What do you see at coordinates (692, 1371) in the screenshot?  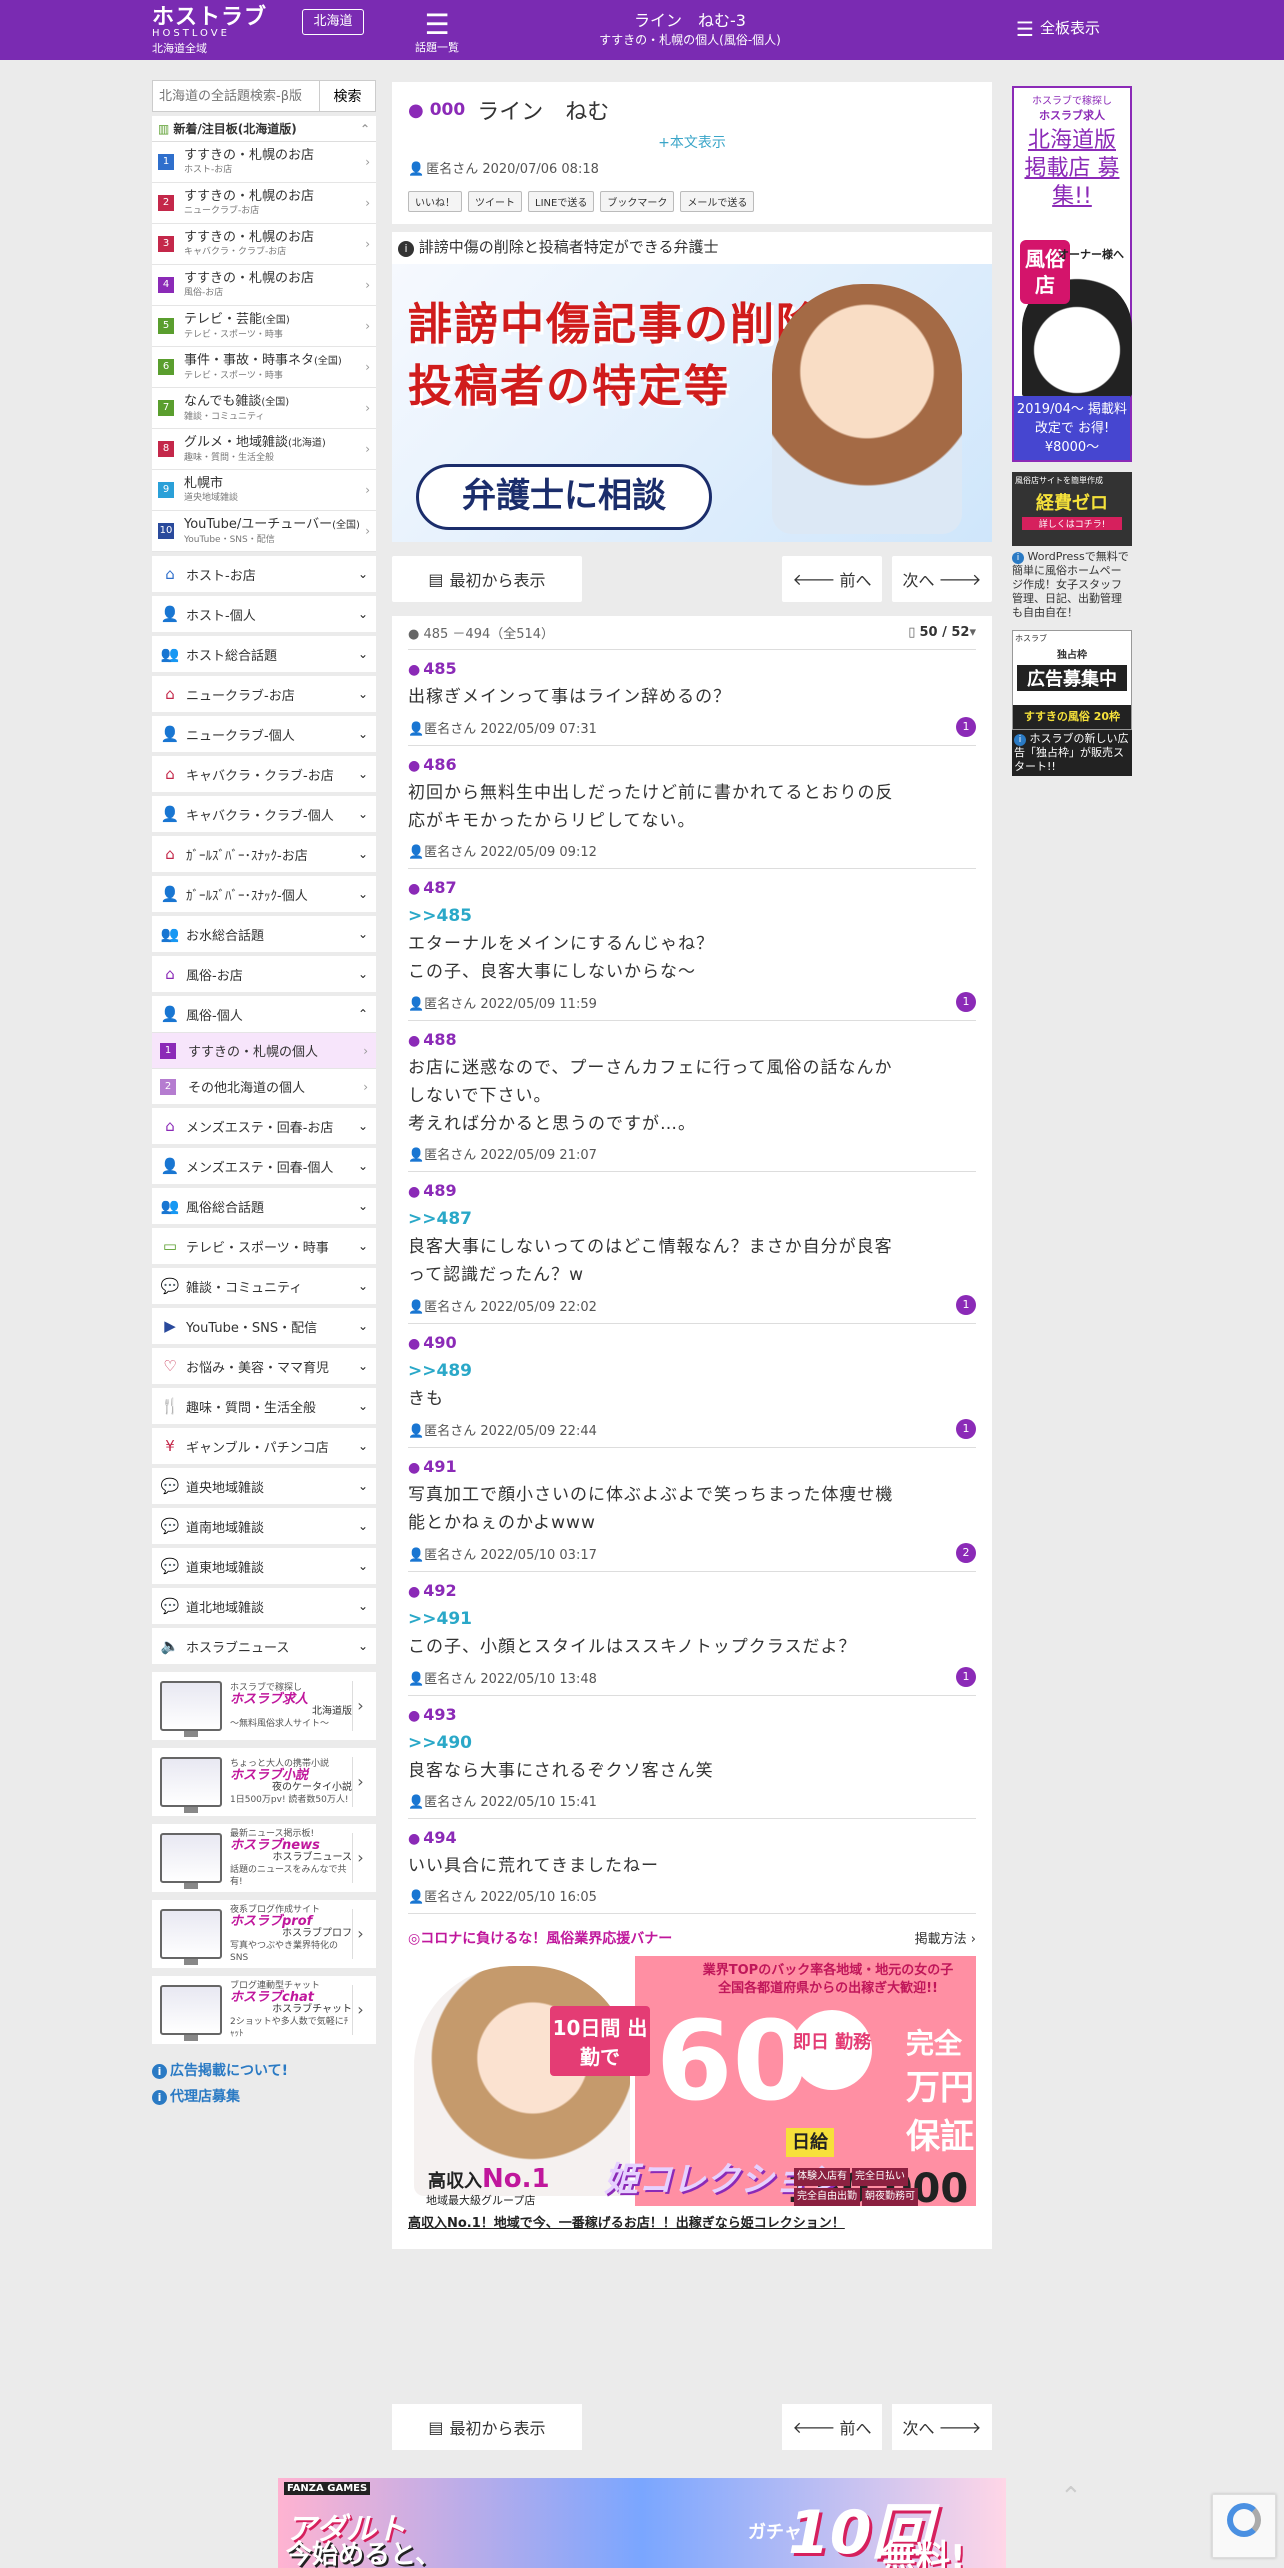 I see `reply-anchor-link: >>489` at bounding box center [692, 1371].